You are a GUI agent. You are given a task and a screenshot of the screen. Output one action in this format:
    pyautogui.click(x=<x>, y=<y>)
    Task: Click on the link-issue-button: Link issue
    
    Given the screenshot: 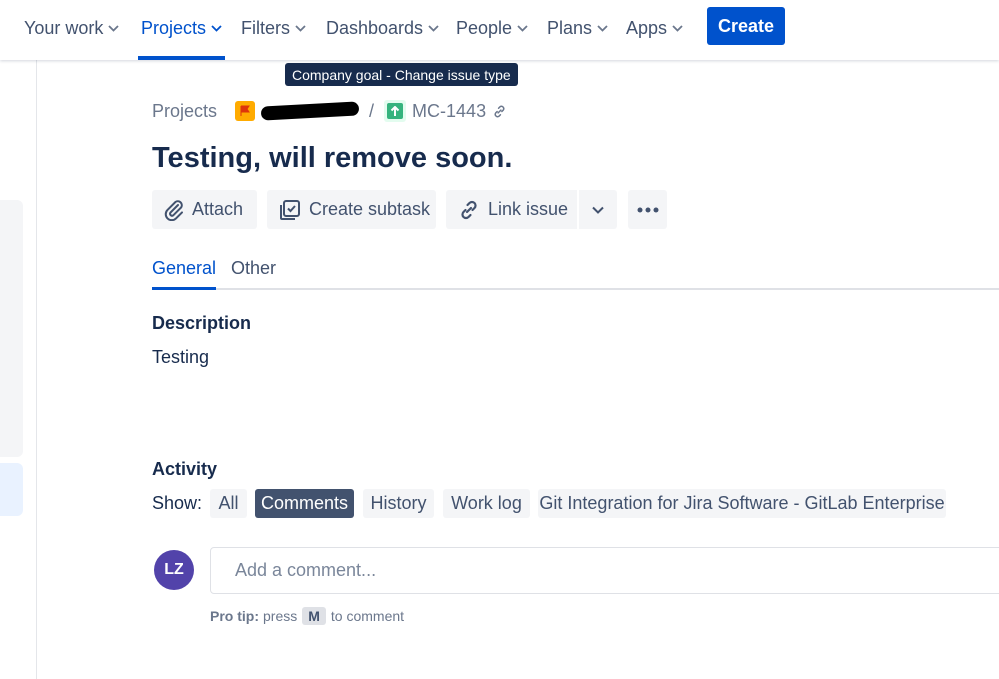 What is the action you would take?
    pyautogui.click(x=511, y=209)
    